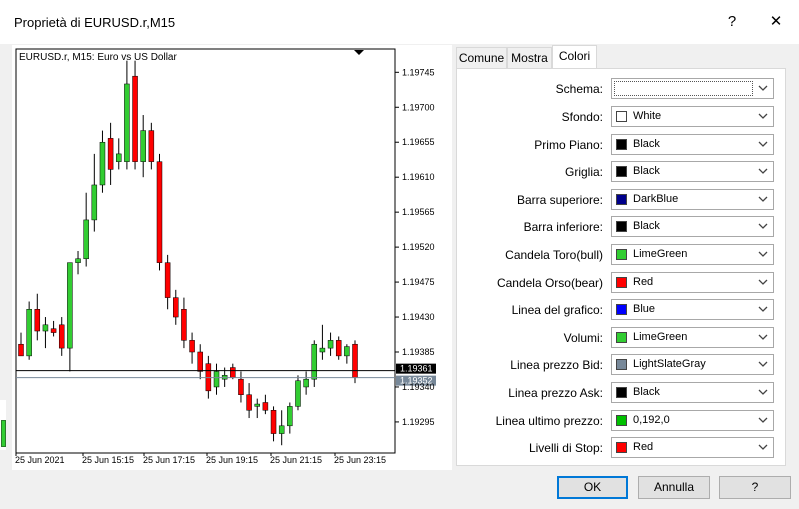 This screenshot has height=509, width=799. I want to click on x-tick-label: 25 Jun 23:15, so click(360, 460).